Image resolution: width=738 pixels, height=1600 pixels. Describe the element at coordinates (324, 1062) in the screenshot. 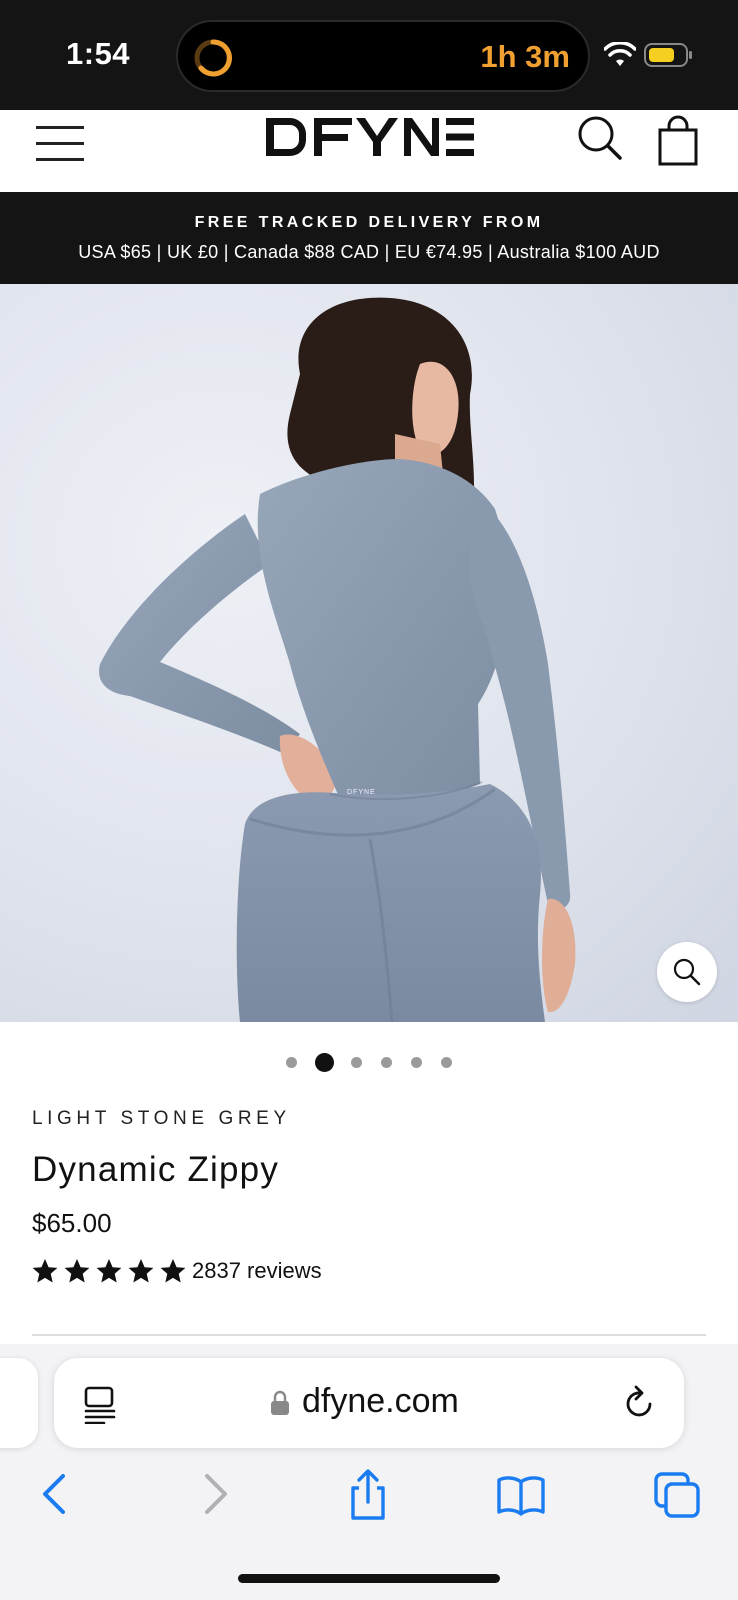

I see `carousel-dot-2-active` at that location.